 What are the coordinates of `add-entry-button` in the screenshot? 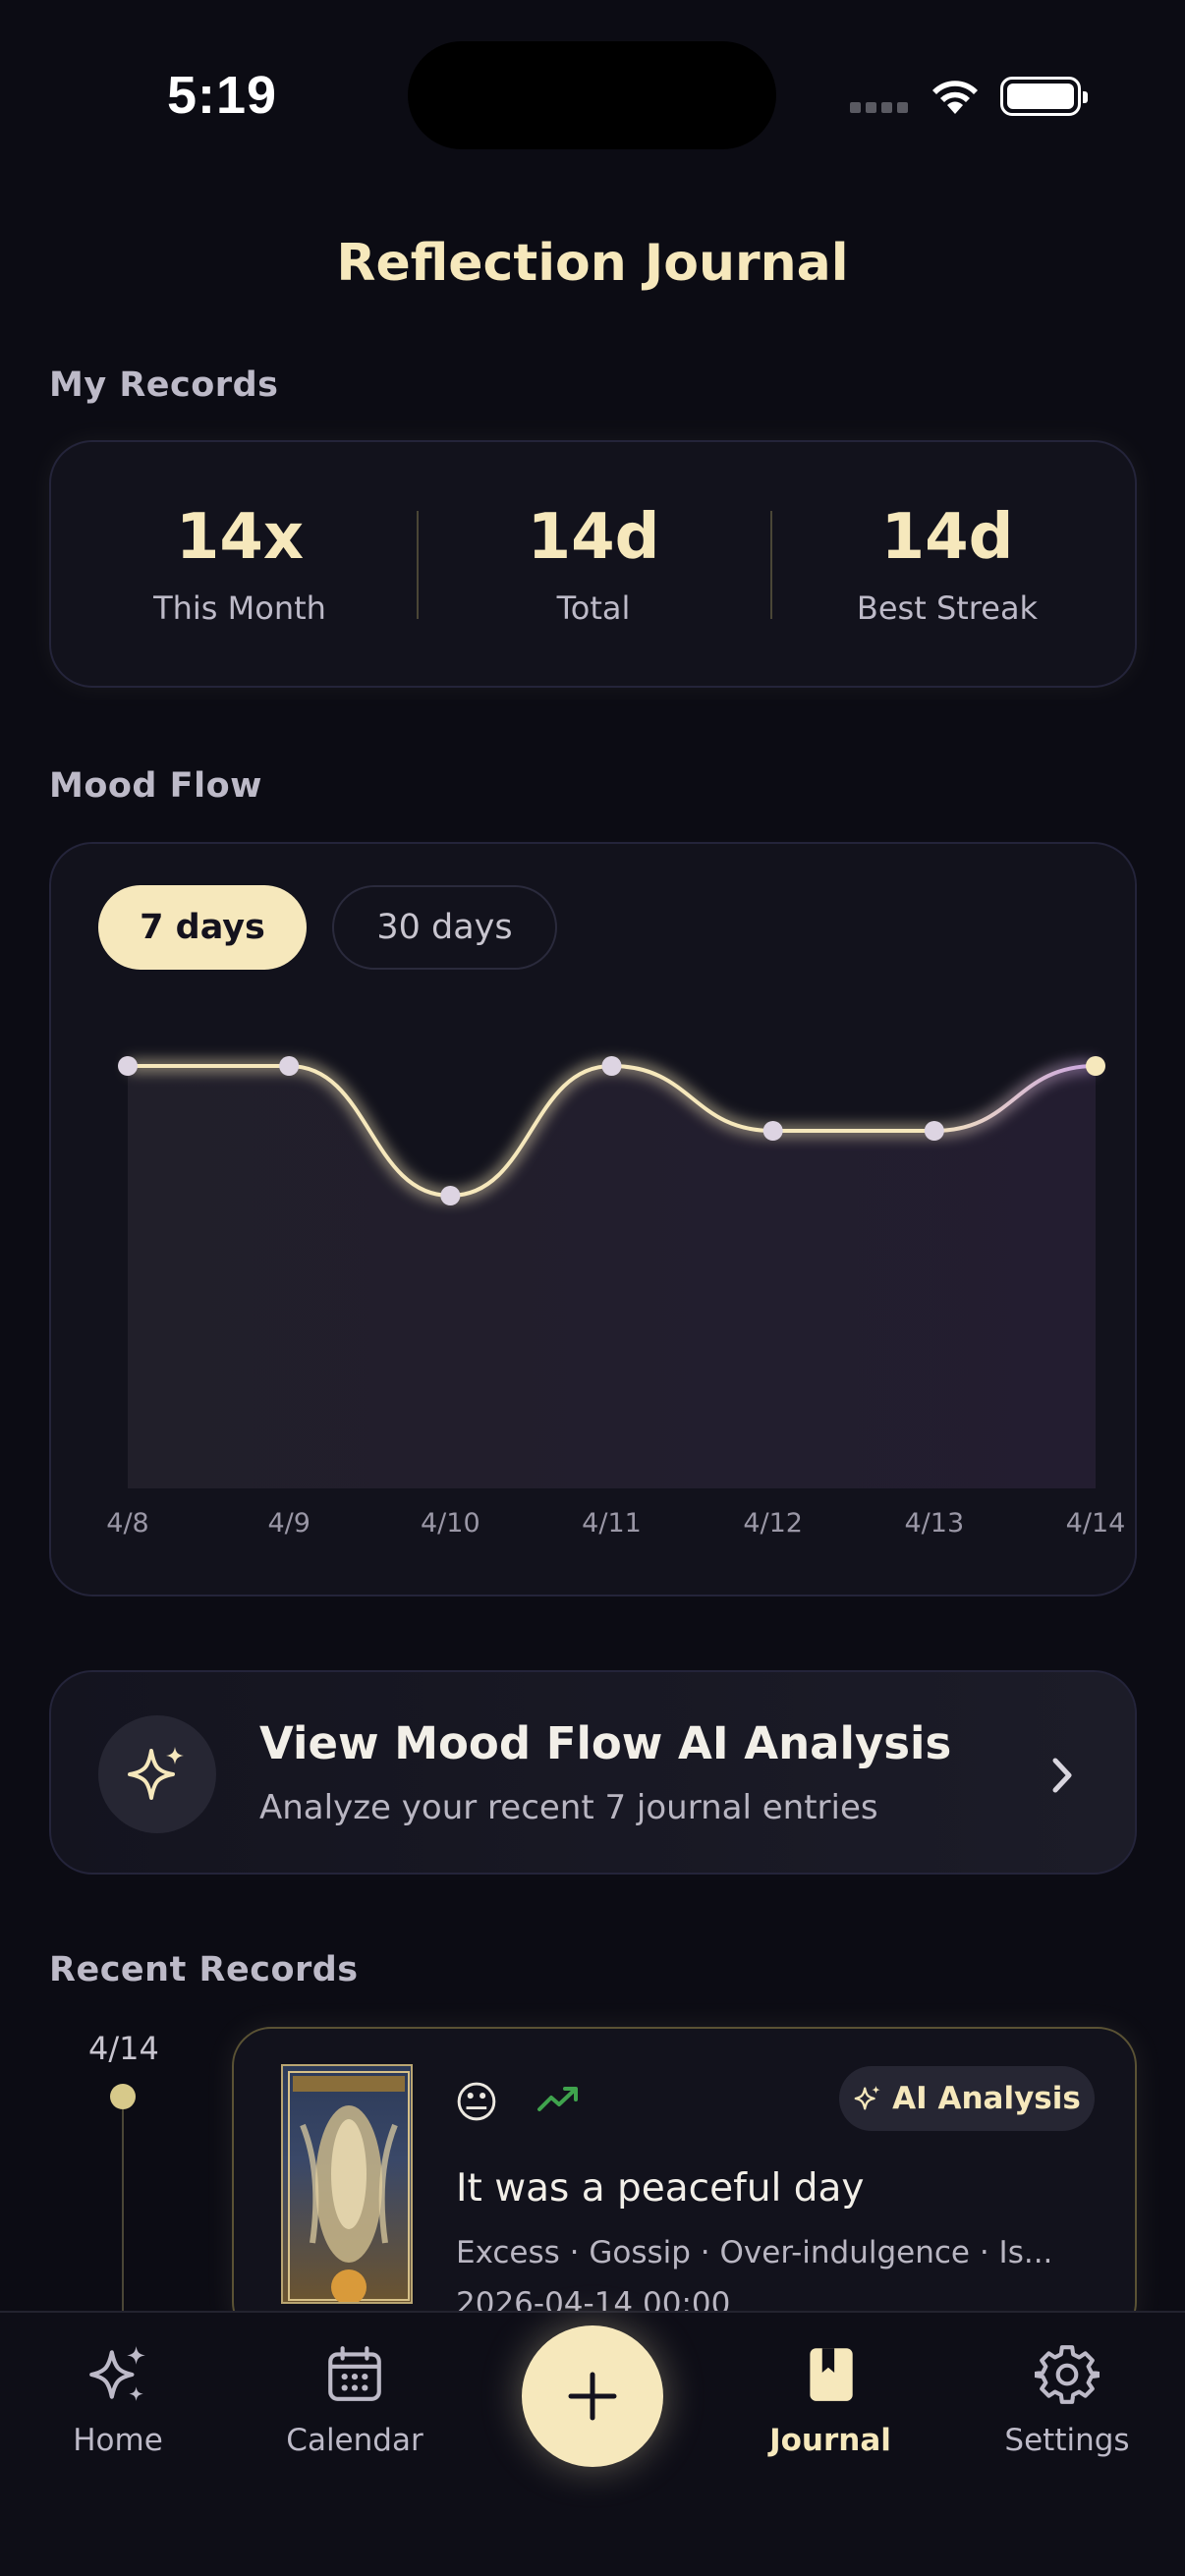 It's located at (592, 2396).